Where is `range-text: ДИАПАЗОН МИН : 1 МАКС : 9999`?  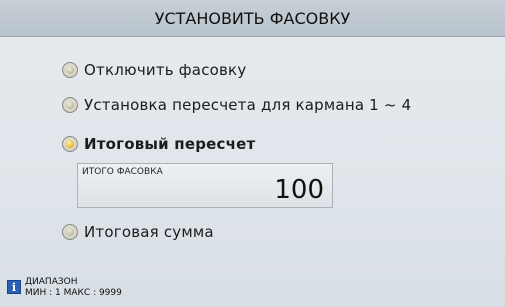 range-text: ДИАПАЗОН МИН : 1 МАКС : 9999 is located at coordinates (73, 288).